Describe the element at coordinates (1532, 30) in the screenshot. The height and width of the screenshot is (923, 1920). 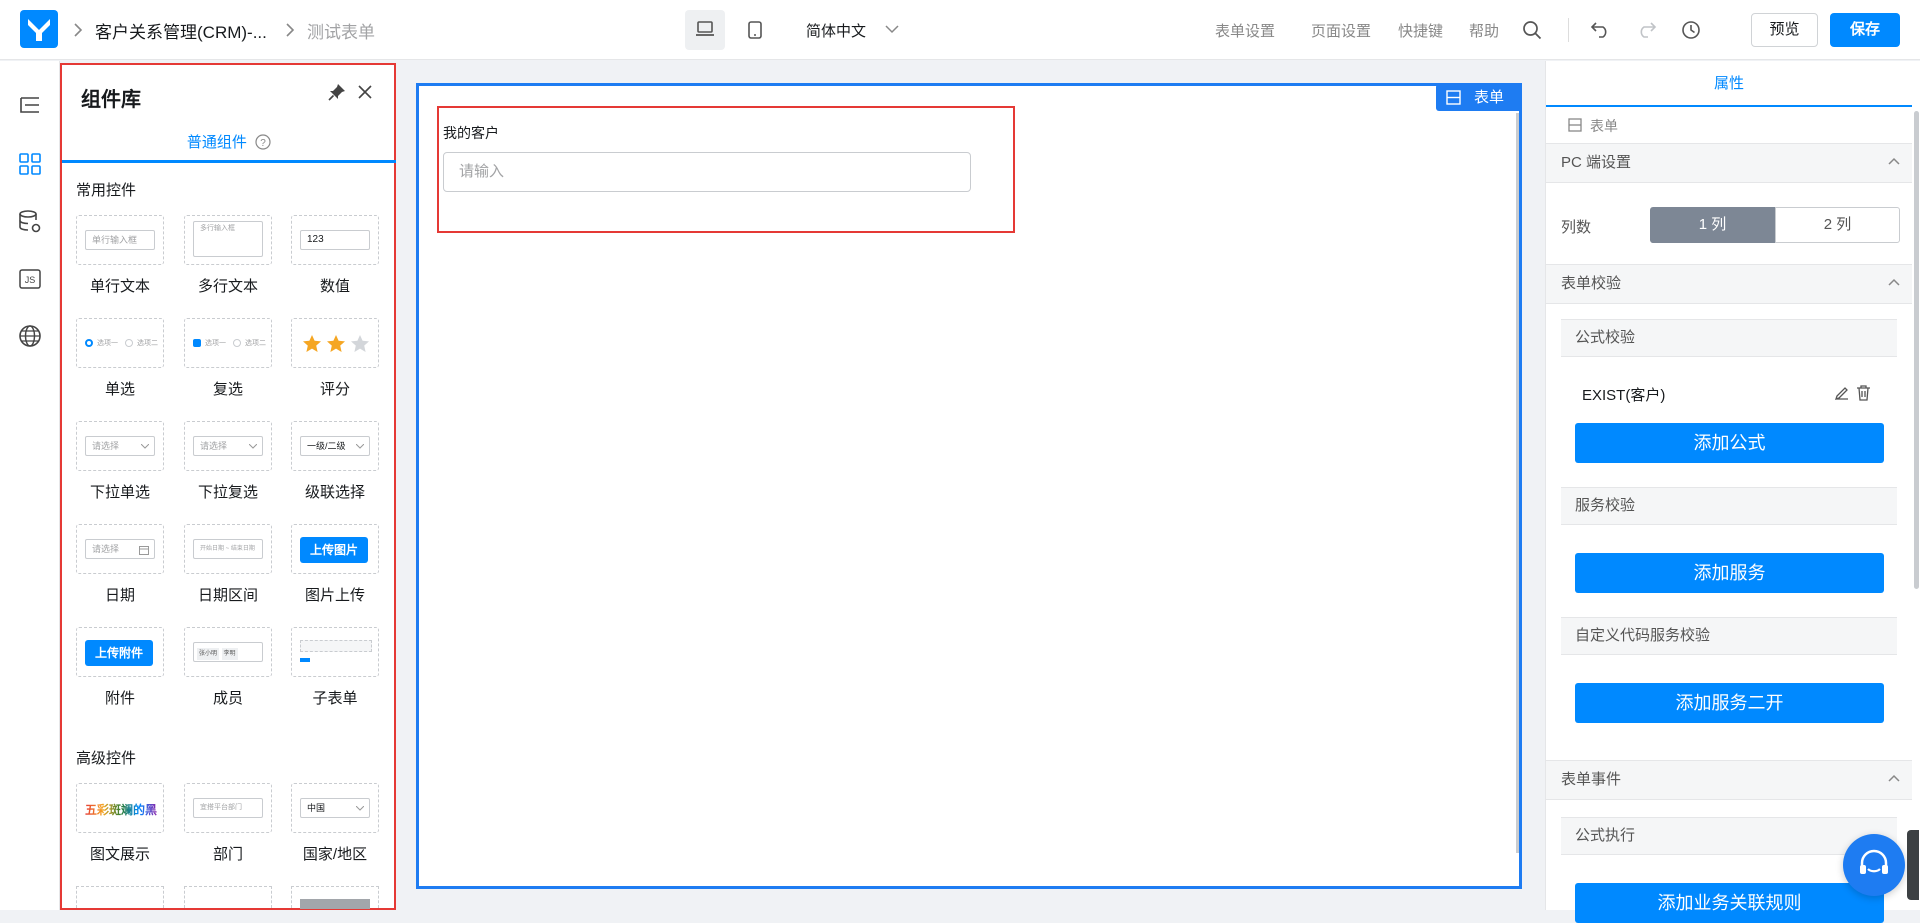
I see `search-icon` at that location.